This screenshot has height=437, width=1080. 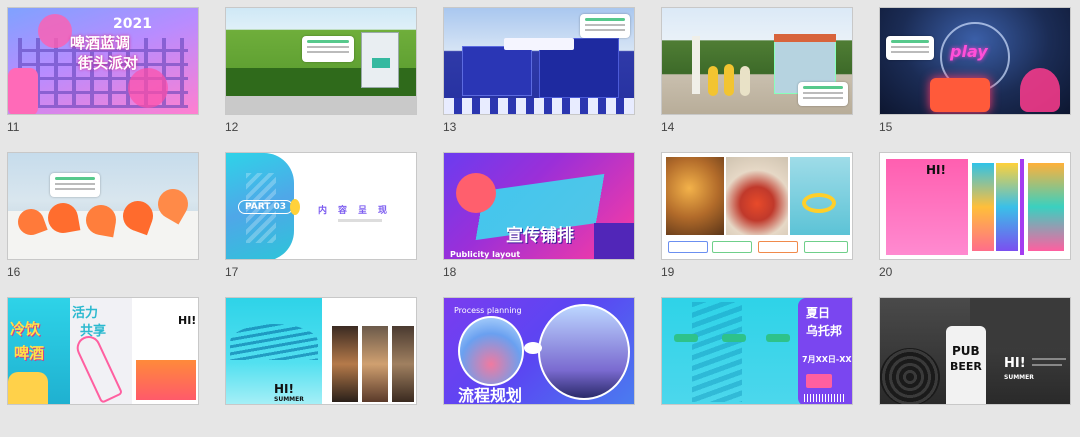 I want to click on slide-text: 夏日, so click(x=818, y=313).